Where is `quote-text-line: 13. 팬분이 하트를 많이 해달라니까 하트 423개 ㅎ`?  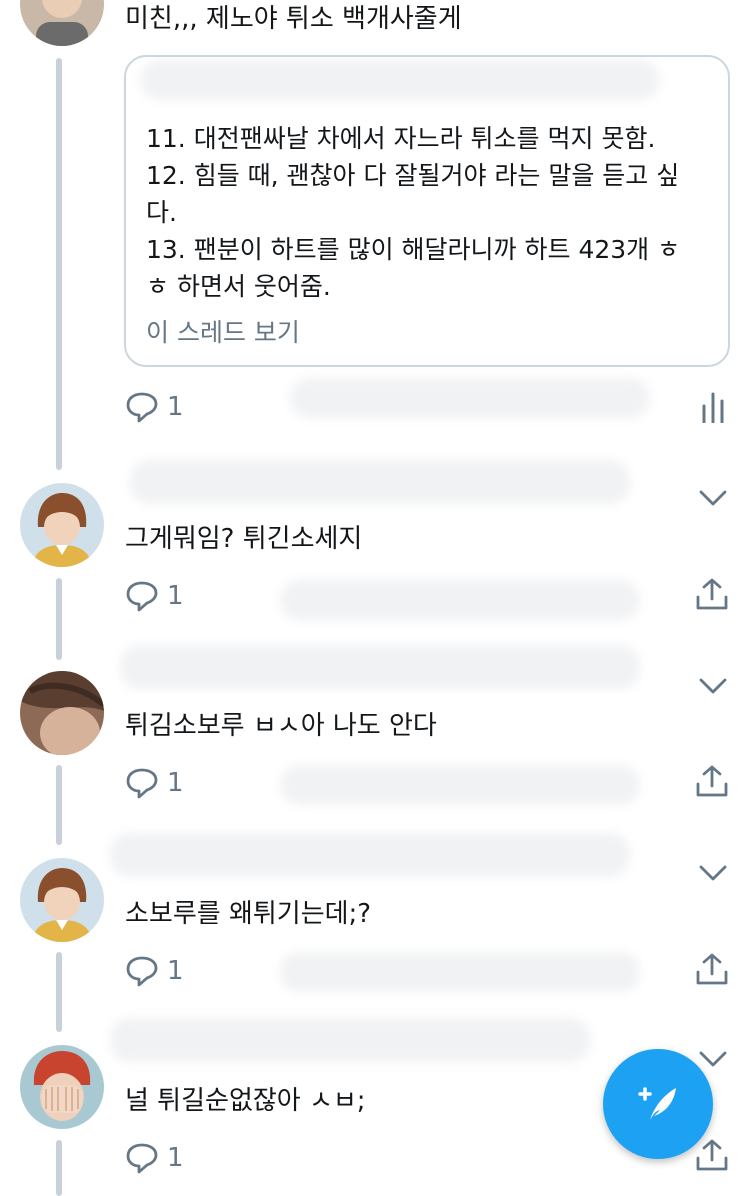
quote-text-line: 13. 팬분이 하트를 많이 해달라니까 하트 423개 ㅎ is located at coordinates (413, 249).